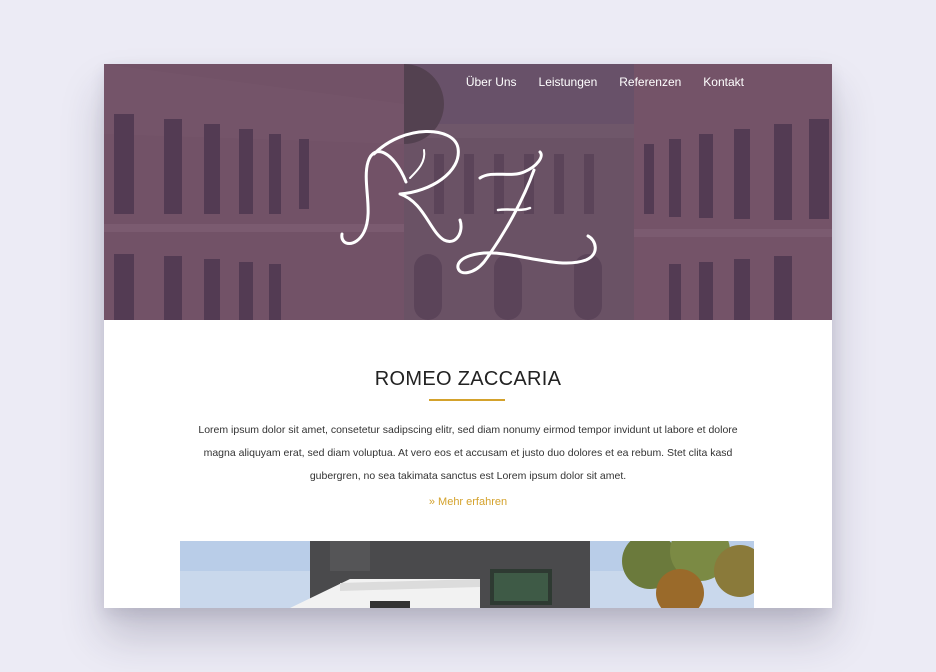 The width and height of the screenshot is (936, 672). Describe the element at coordinates (467, 574) in the screenshot. I see `building-photo` at that location.